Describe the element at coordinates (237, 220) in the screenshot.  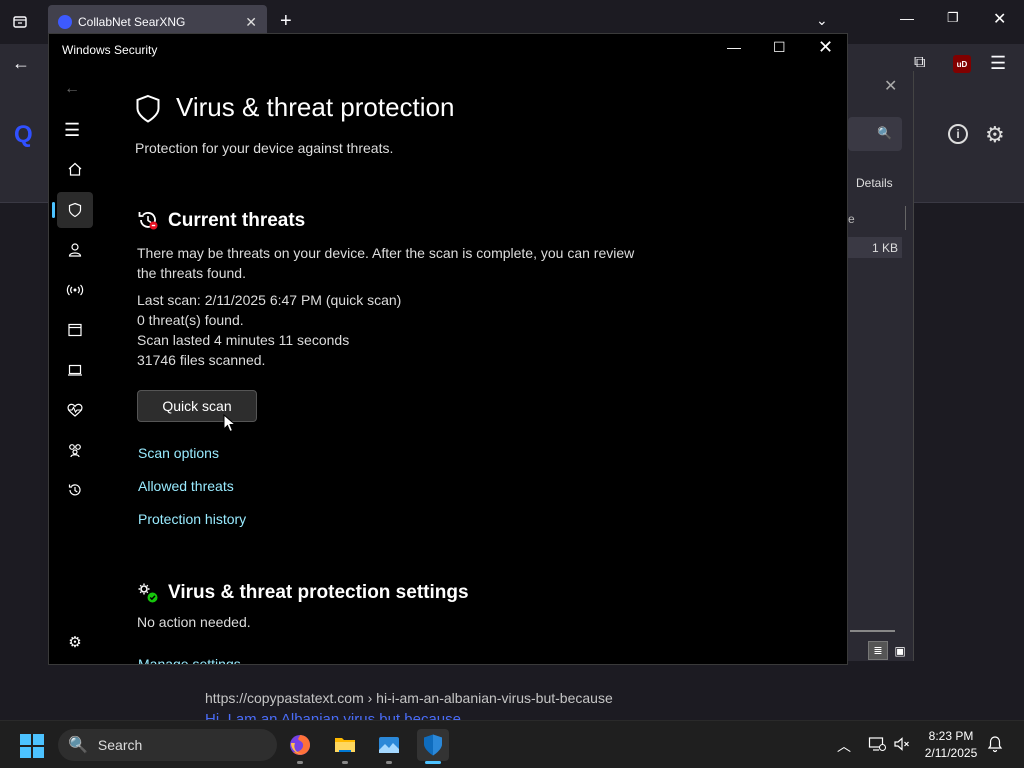
I see `current-threats-title: Current threats` at that location.